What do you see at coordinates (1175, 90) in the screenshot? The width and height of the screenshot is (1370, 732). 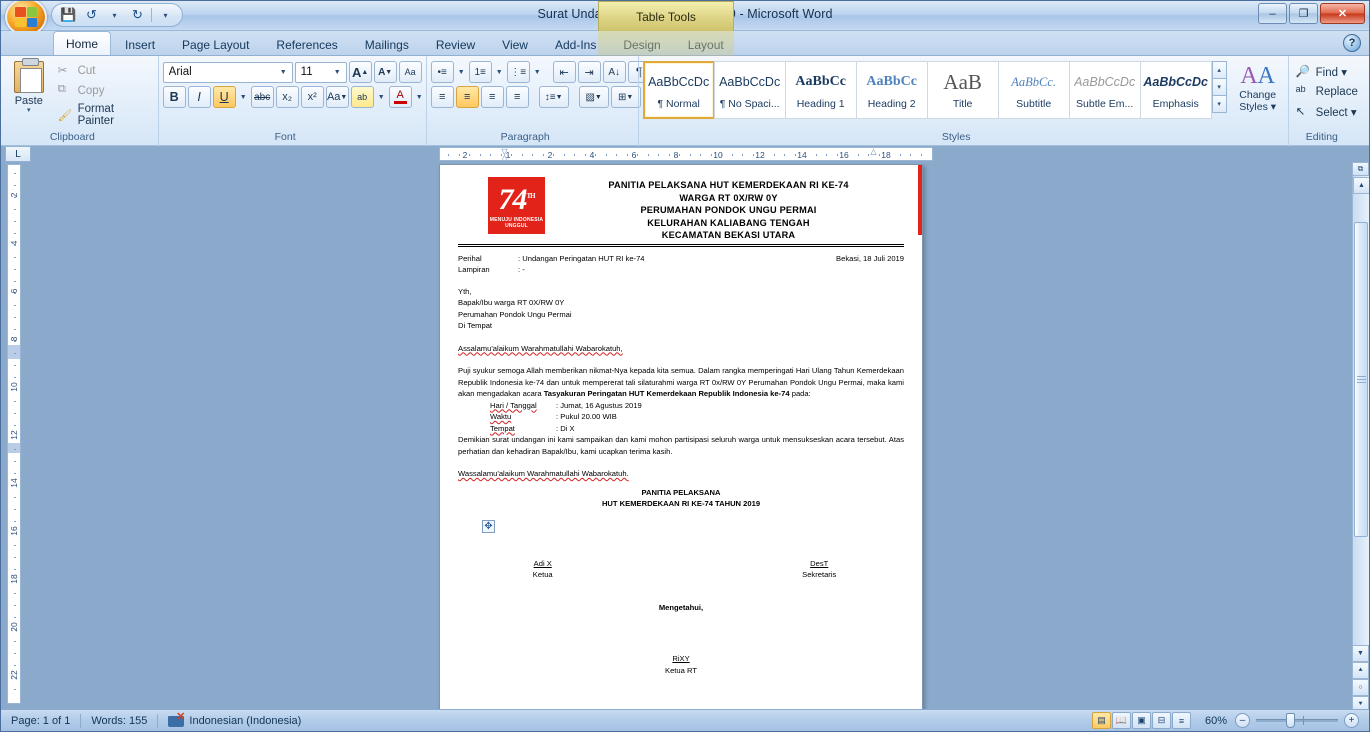 I see `style-emphasis: AaBbCcDc Emphasis` at bounding box center [1175, 90].